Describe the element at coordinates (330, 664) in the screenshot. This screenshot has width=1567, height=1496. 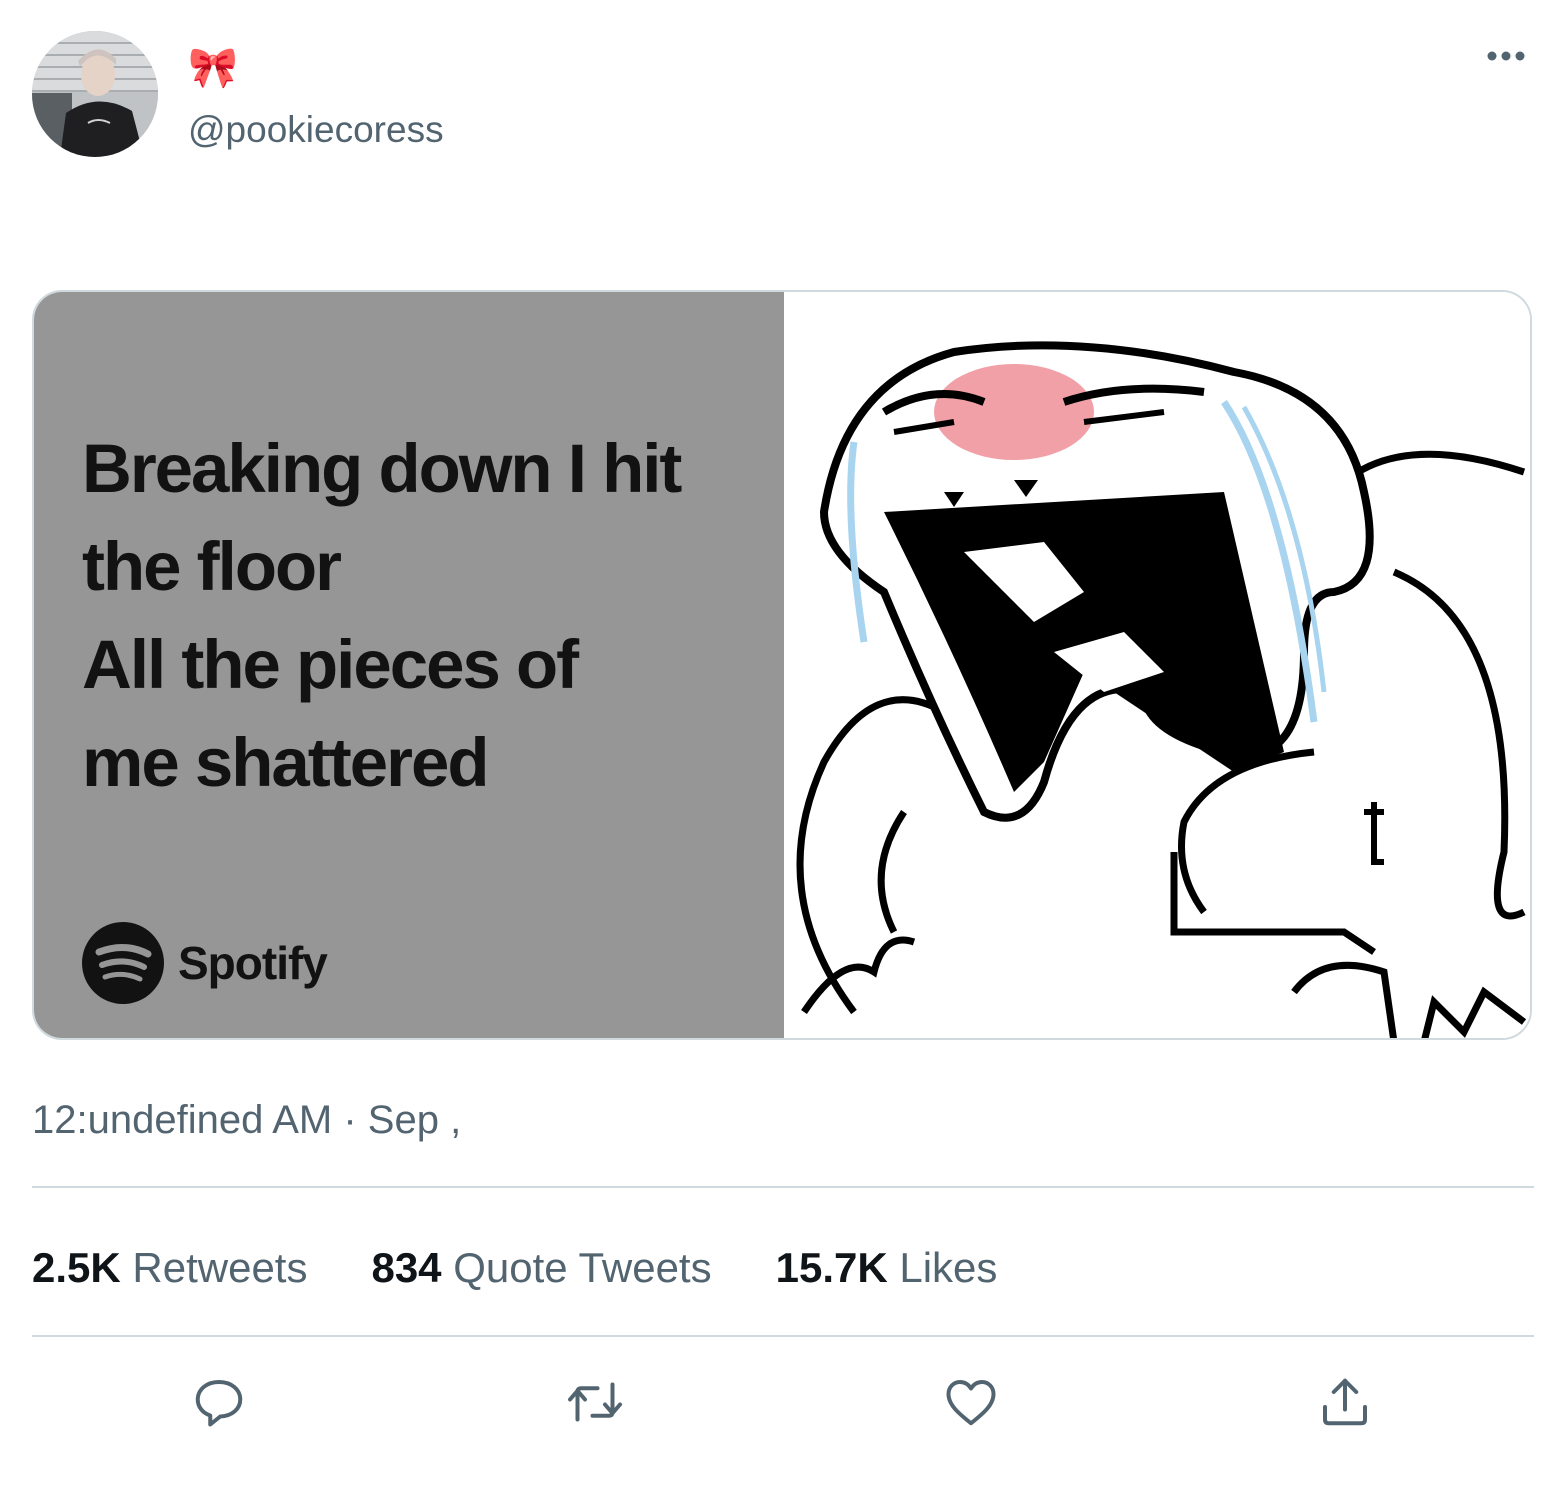
I see `lyric-line: All the pieces of` at that location.